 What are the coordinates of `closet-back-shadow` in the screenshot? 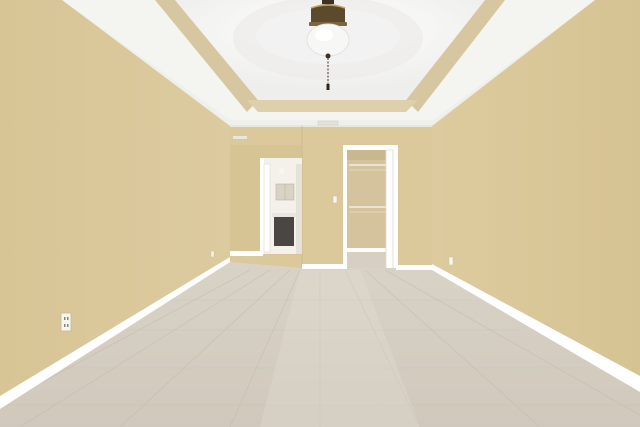 It's located at (367, 155).